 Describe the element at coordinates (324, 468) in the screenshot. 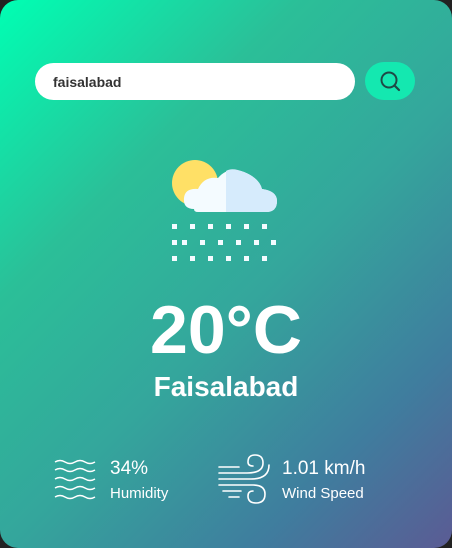

I see `wind-speed-value: 1.01 km/h` at that location.